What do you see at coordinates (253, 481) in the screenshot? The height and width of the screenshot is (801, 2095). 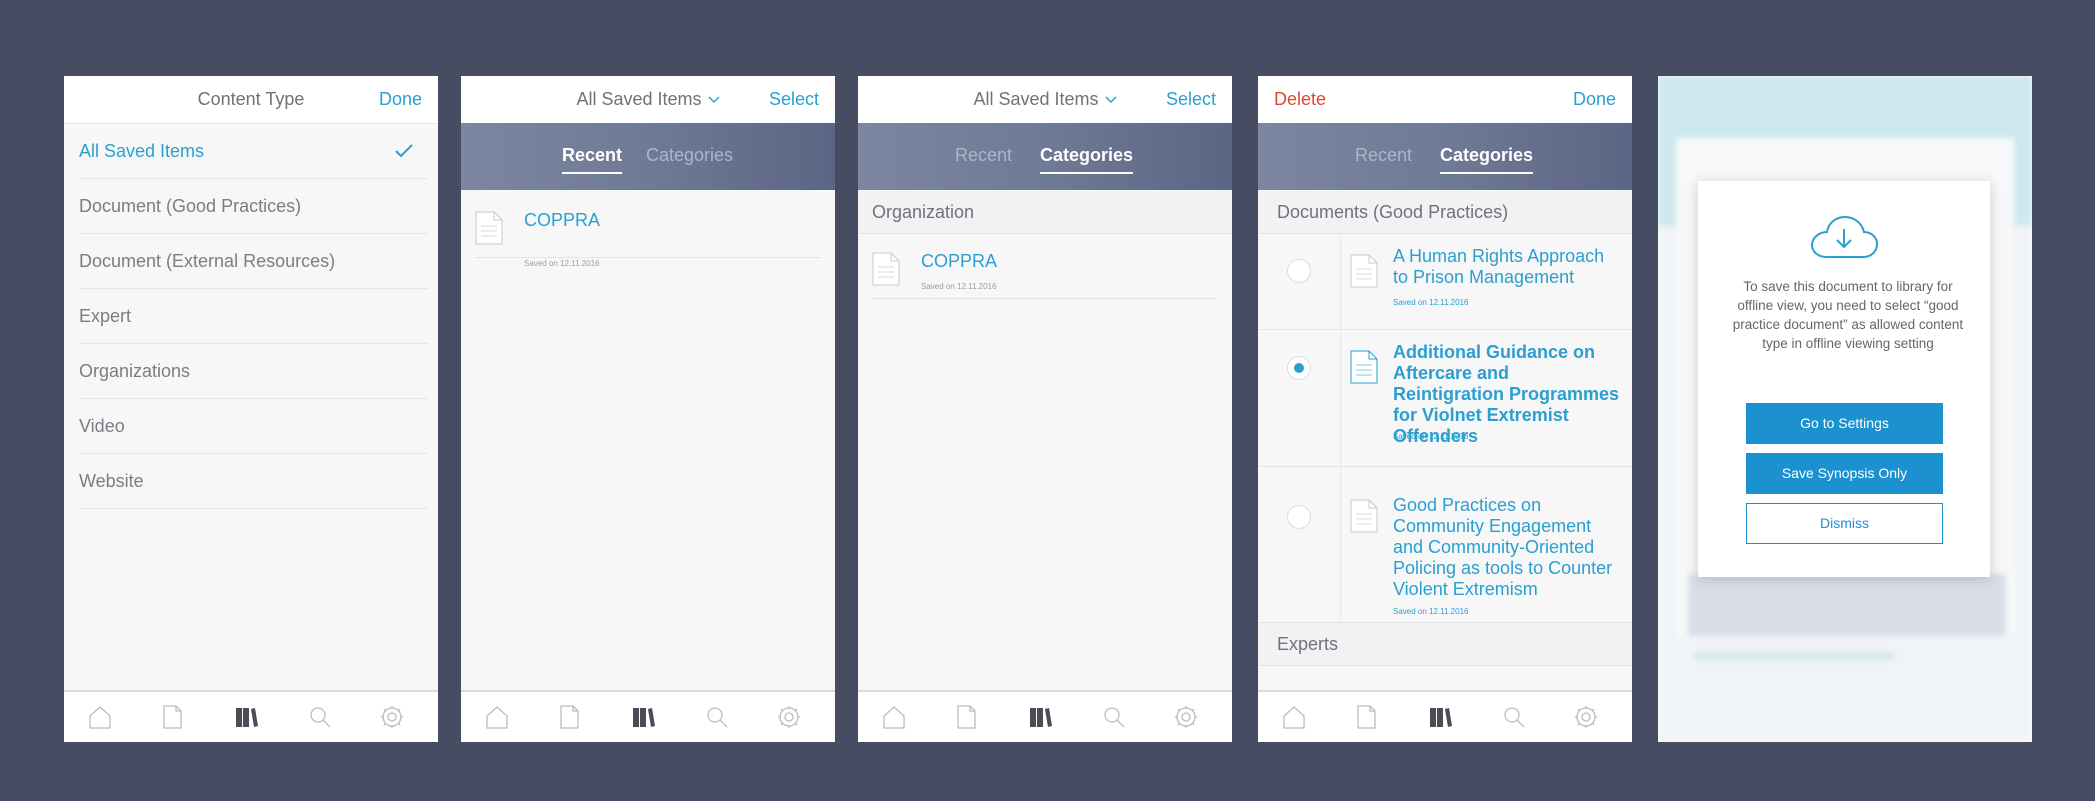 I see `content-type-item: Website` at bounding box center [253, 481].